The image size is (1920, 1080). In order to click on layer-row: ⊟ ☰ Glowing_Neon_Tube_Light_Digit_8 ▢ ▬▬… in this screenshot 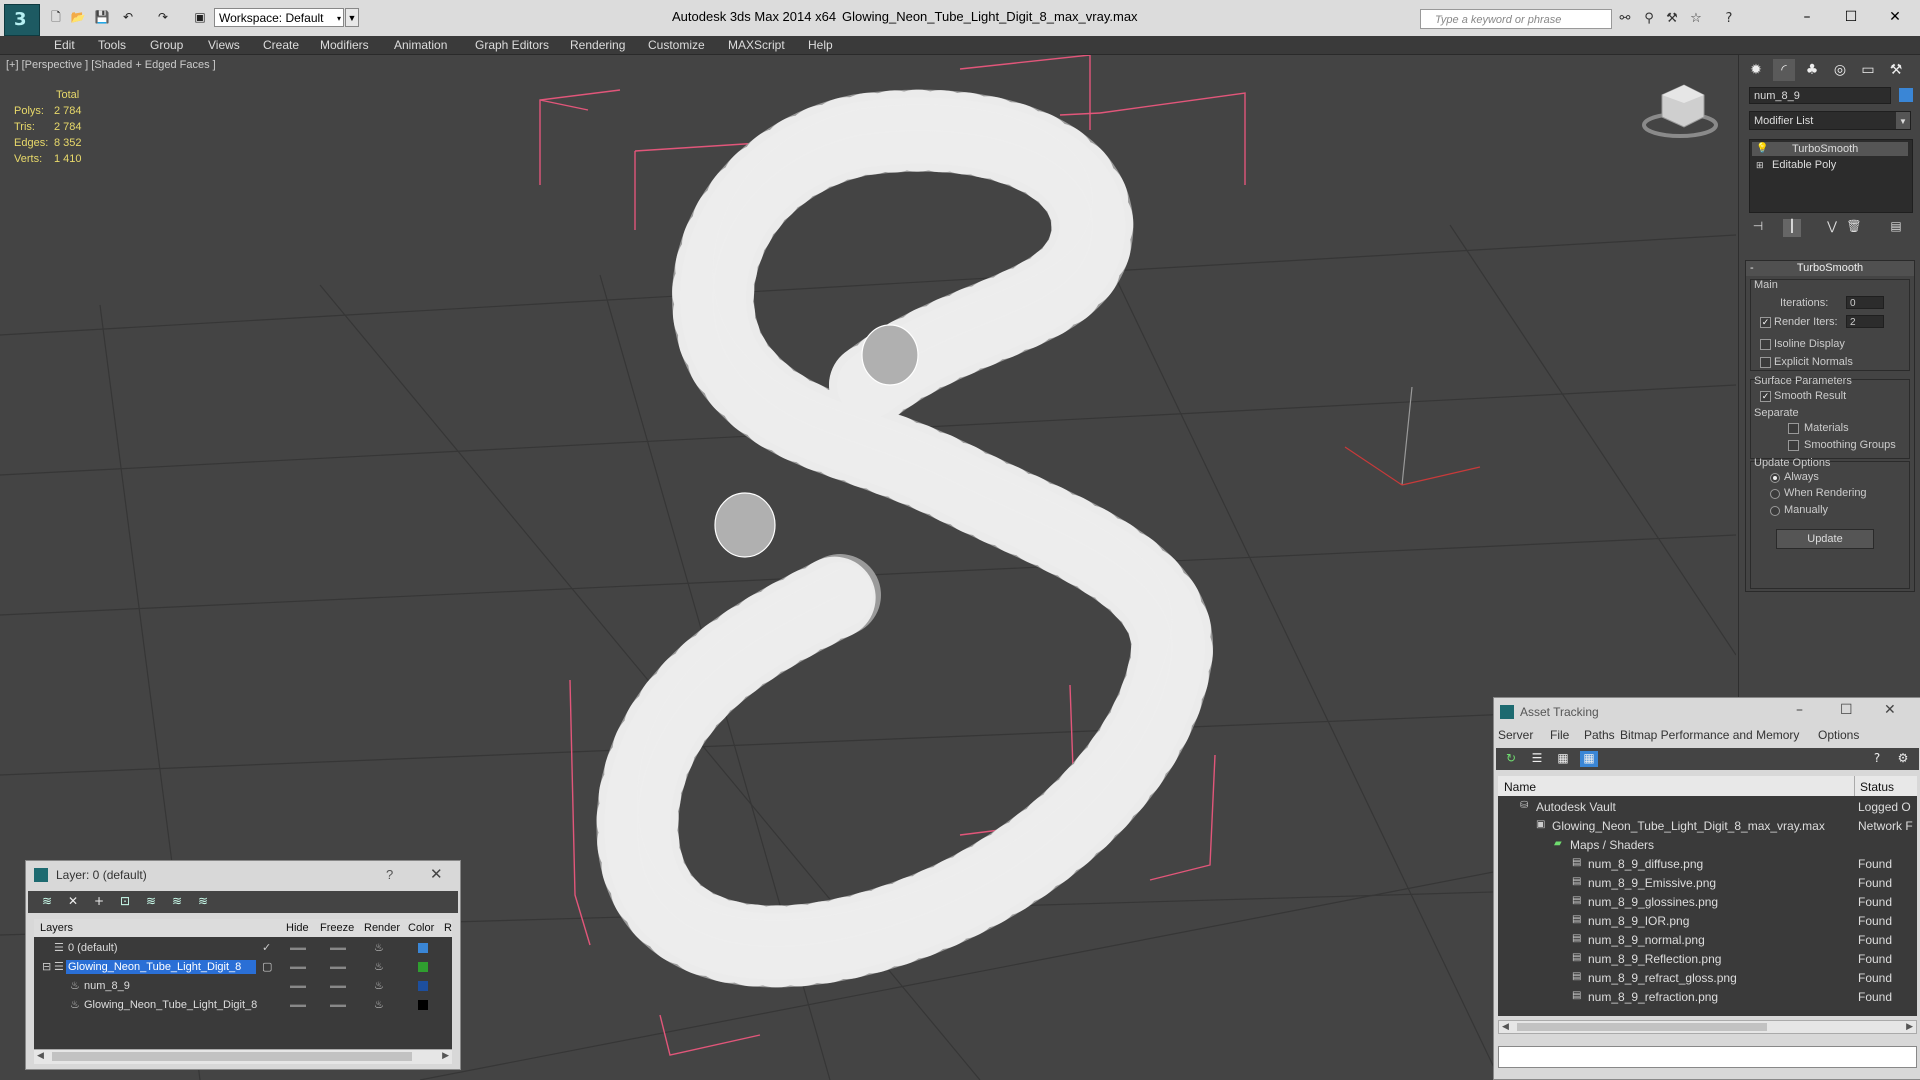, I will do `click(243, 967)`.